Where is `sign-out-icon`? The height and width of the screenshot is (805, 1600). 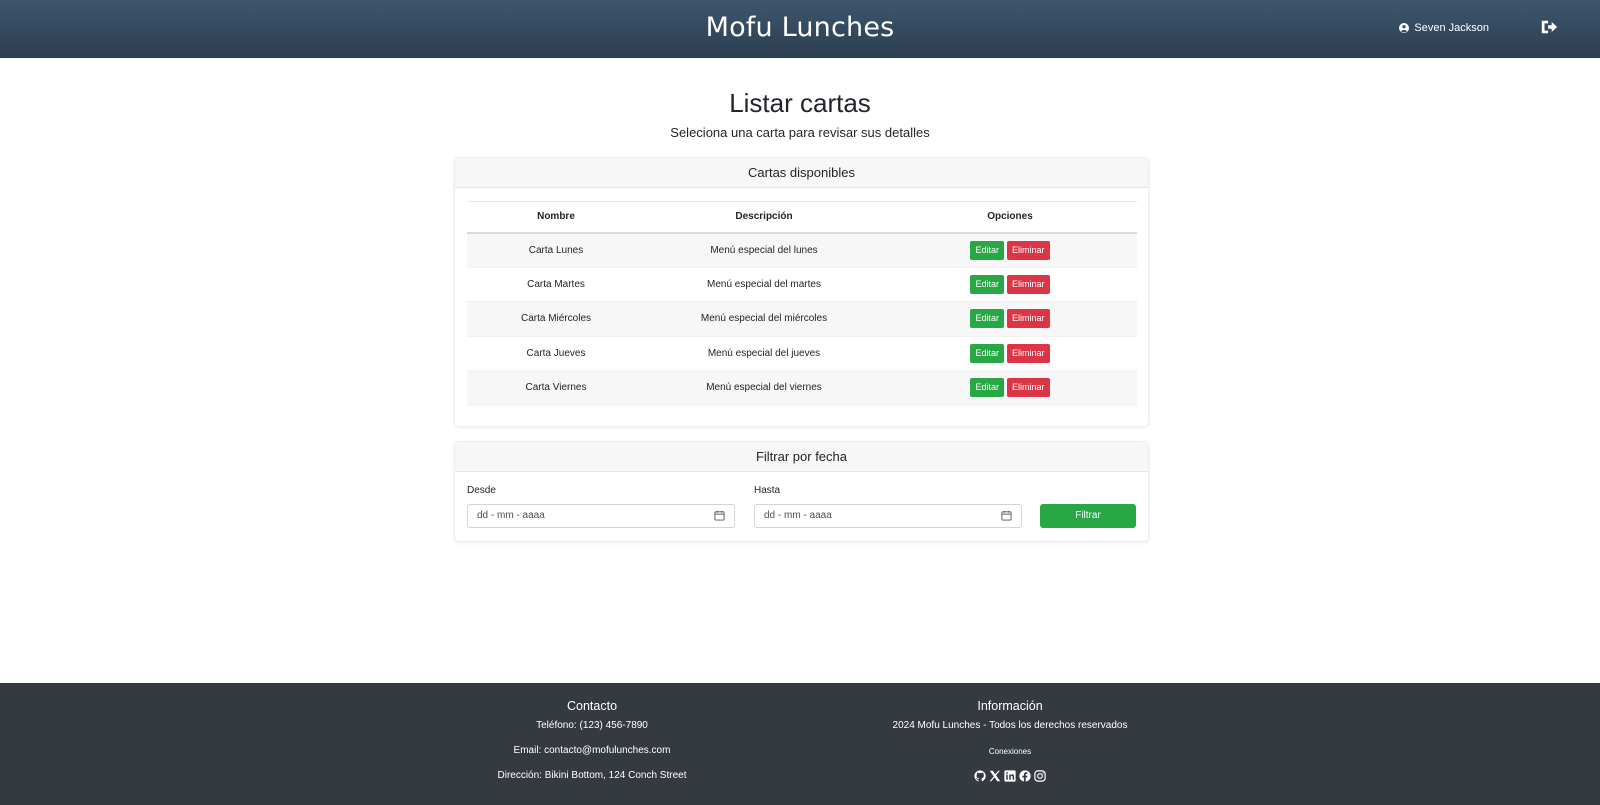
sign-out-icon is located at coordinates (1549, 27).